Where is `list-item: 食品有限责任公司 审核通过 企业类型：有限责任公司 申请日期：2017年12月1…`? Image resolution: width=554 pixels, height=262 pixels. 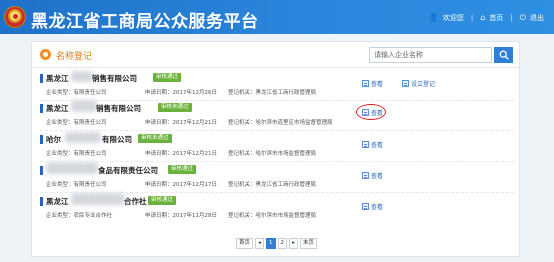
list-item: 食品有限责任公司 审核通过 企业类型：有限责任公司 申请日期：2017年12月1… is located at coordinates (277, 177).